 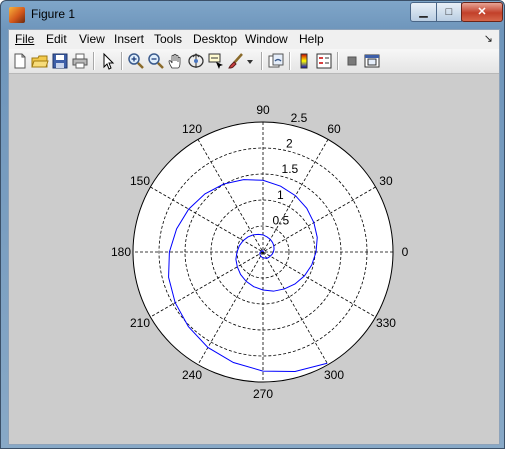 What do you see at coordinates (140, 181) in the screenshot?
I see `angle-tick-label: 150` at bounding box center [140, 181].